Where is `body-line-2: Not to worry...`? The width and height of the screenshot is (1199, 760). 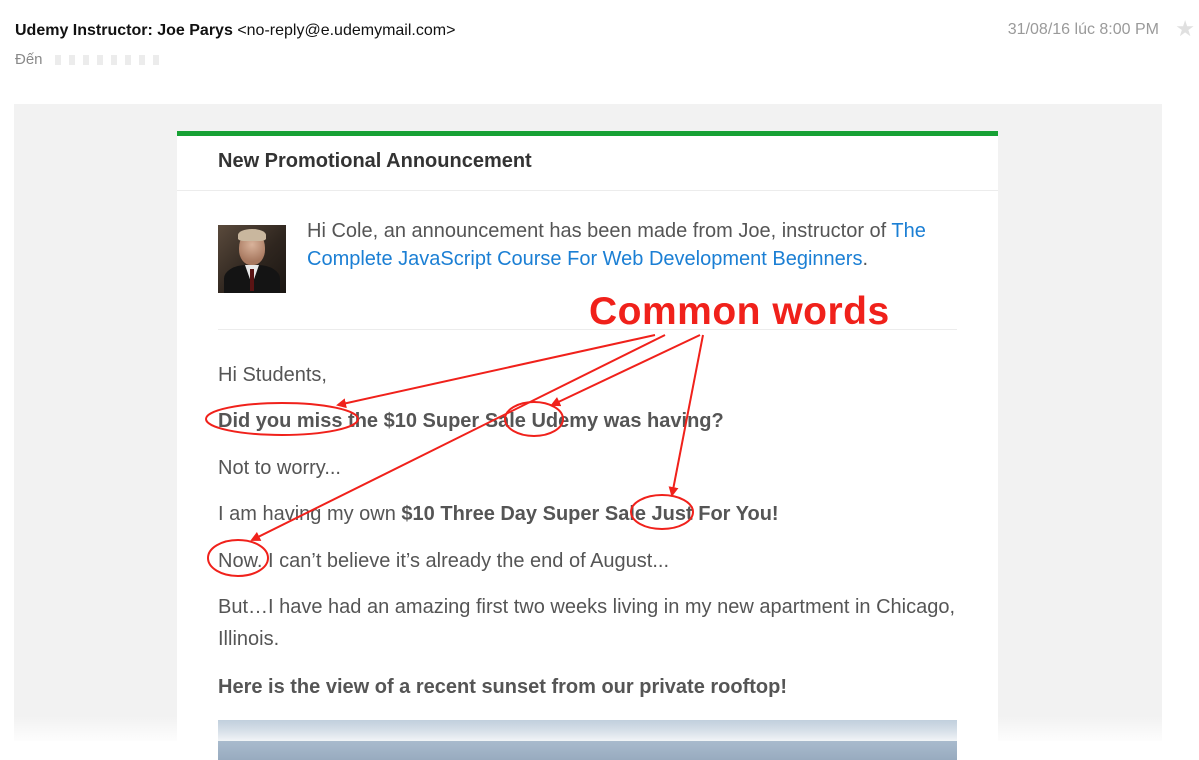
body-line-2: Not to worry... is located at coordinates (279, 468).